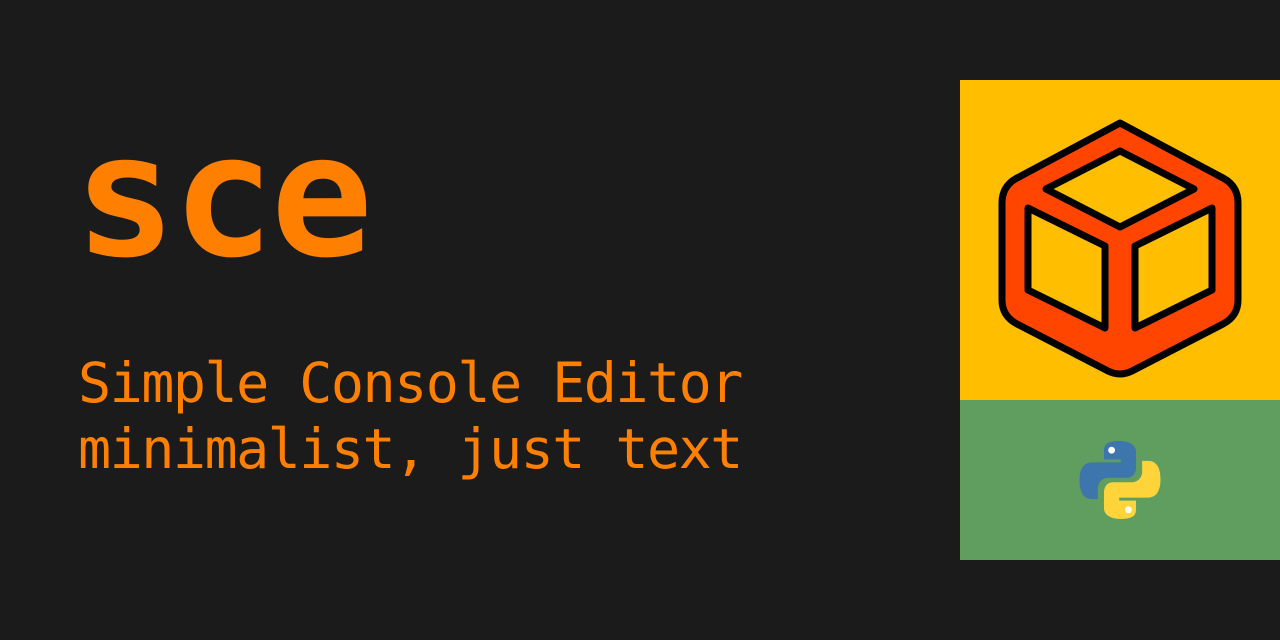 This screenshot has height=640, width=1280. What do you see at coordinates (1120, 248) in the screenshot?
I see `cube-icon` at bounding box center [1120, 248].